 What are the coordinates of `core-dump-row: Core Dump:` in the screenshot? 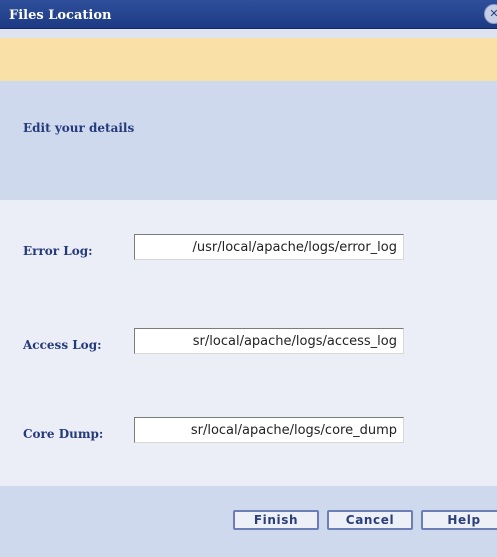 It's located at (248, 432).